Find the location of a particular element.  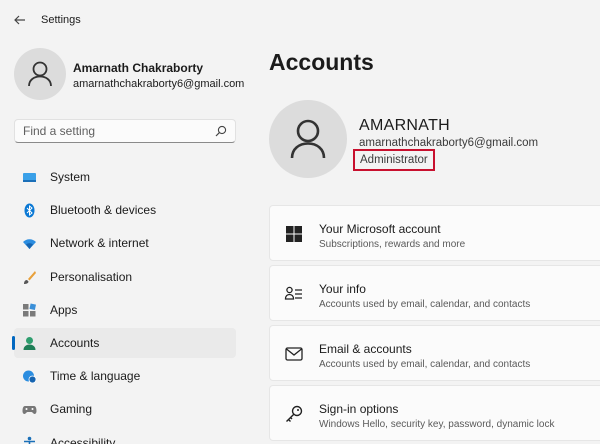

sidebar-item-apps: Apps is located at coordinates (125, 310).